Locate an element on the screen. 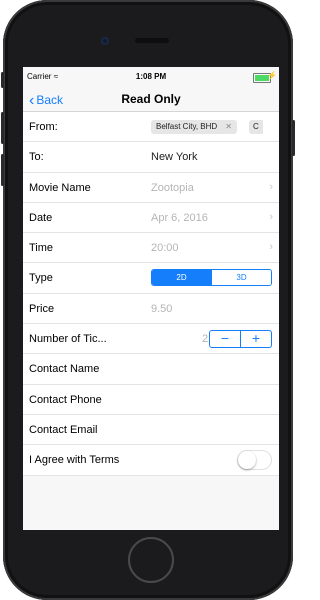 This screenshot has height=600, width=320. time-row: Time 20:00 › is located at coordinates (151, 248).